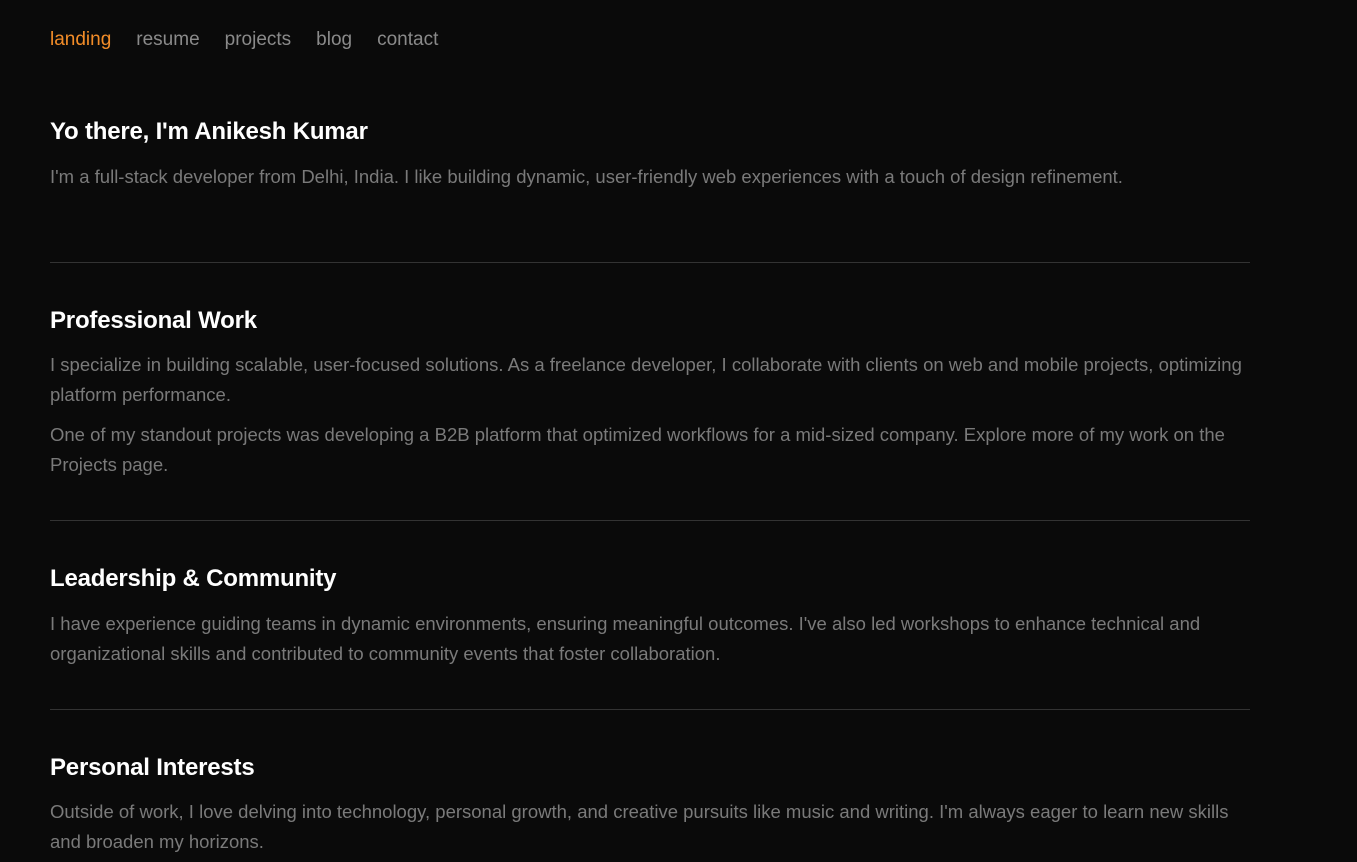  Describe the element at coordinates (80, 40) in the screenshot. I see `nav-link-landing: landing` at that location.